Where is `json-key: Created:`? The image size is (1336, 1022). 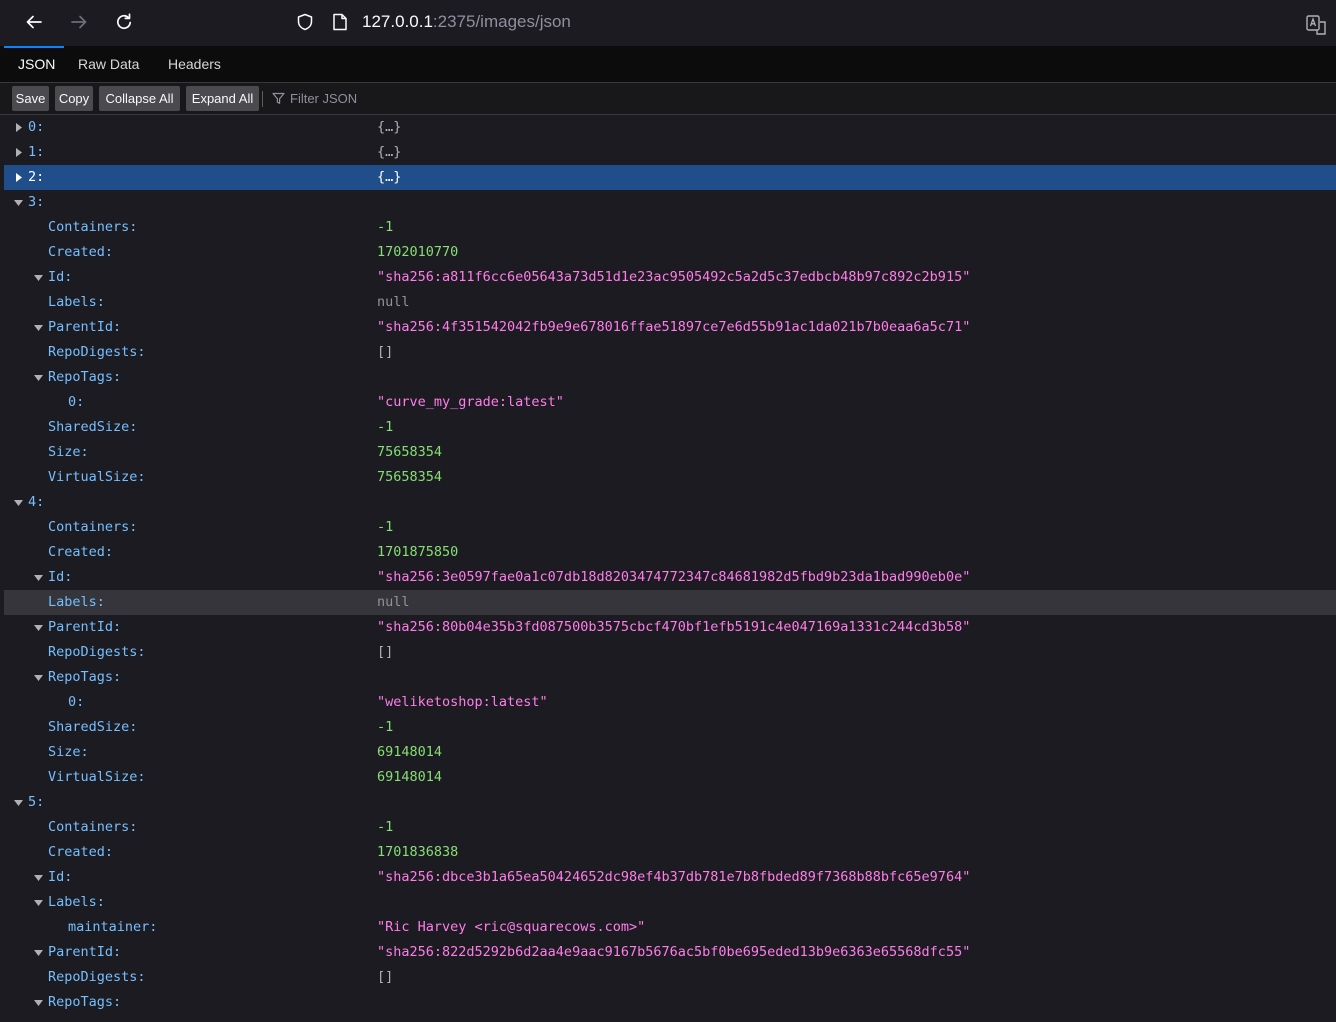 json-key: Created: is located at coordinates (81, 852).